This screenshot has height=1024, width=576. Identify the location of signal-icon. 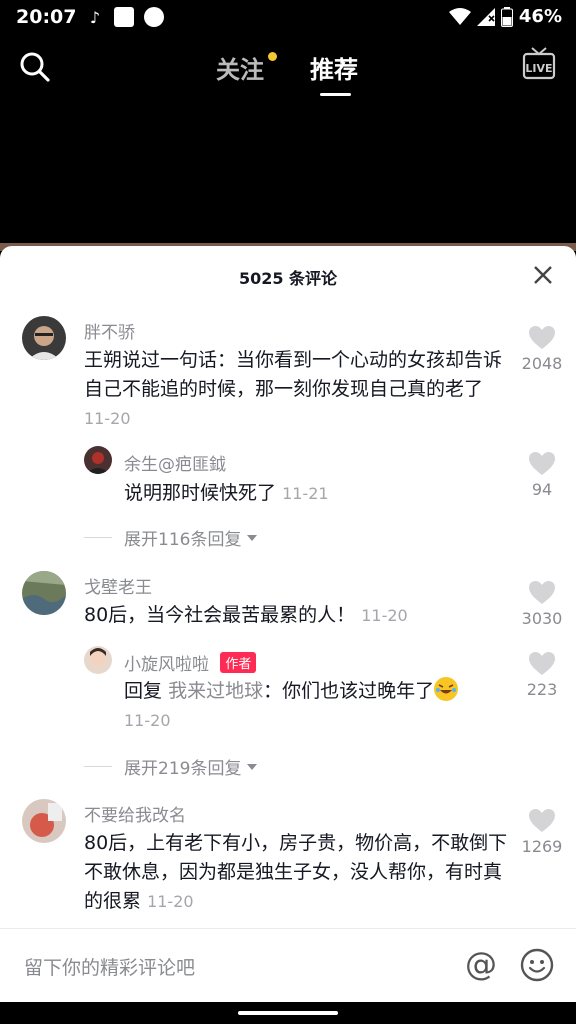
(485, 16).